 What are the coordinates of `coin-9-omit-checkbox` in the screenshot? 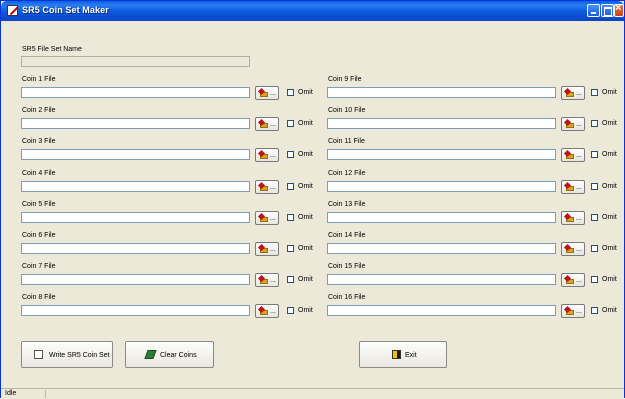 It's located at (594, 92).